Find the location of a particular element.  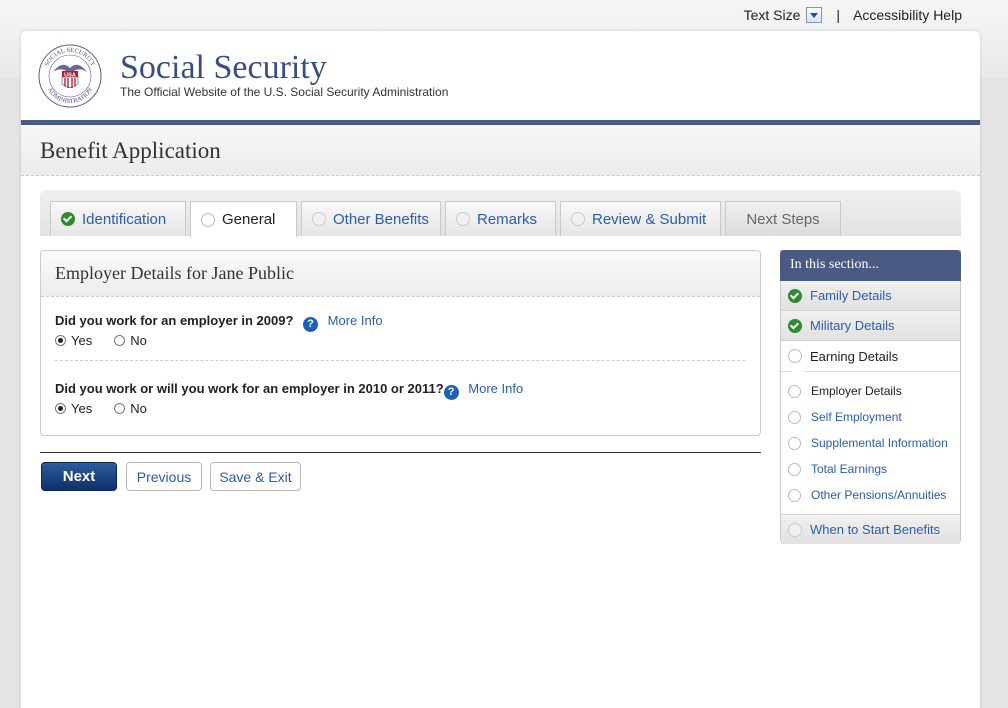

radio-group-2010-2011: Yes No is located at coordinates (112, 408).